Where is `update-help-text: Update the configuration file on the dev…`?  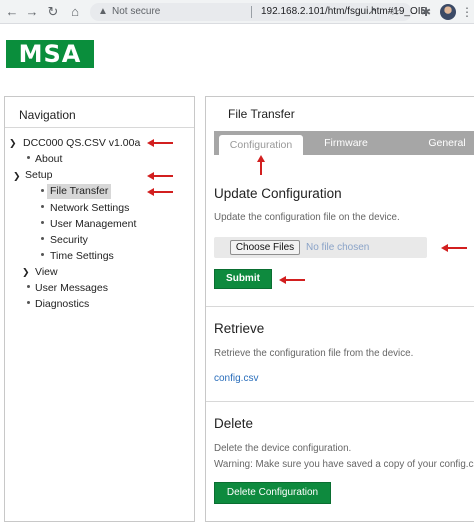 update-help-text: Update the configuration file on the dev… is located at coordinates (307, 217).